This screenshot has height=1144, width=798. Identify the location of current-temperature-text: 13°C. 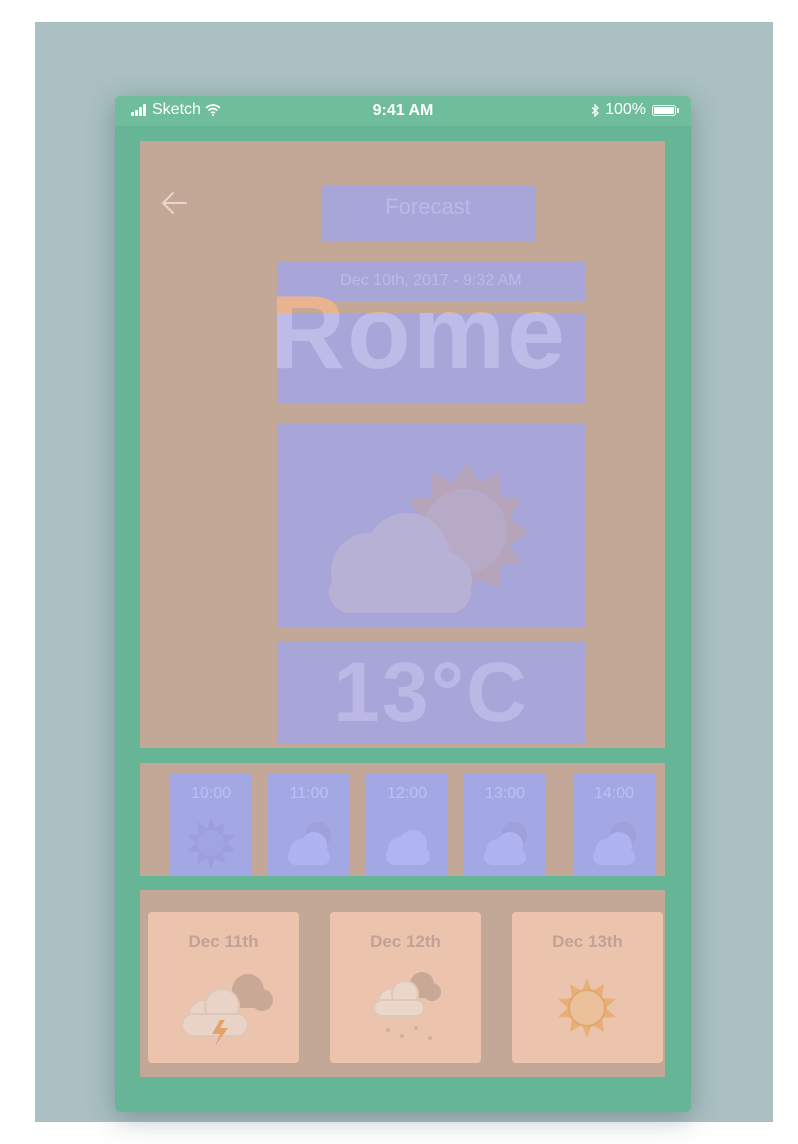
(431, 692).